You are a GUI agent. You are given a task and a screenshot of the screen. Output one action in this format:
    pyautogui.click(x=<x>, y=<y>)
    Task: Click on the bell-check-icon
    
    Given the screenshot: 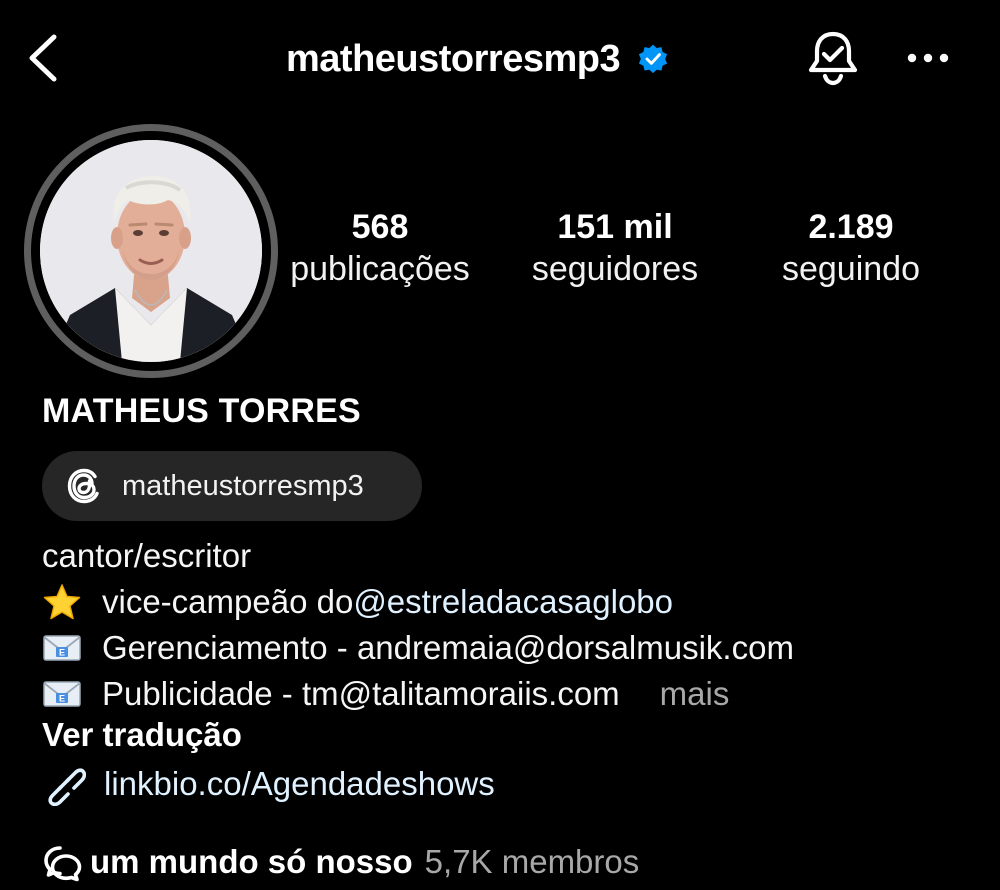 What is the action you would take?
    pyautogui.click(x=833, y=58)
    